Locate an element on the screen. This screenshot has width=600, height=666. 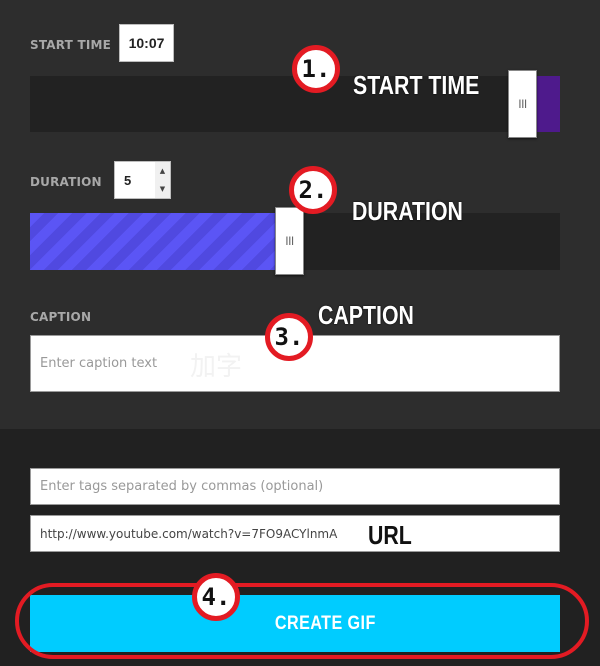
annotation-badge-1: 1. is located at coordinates (316, 69).